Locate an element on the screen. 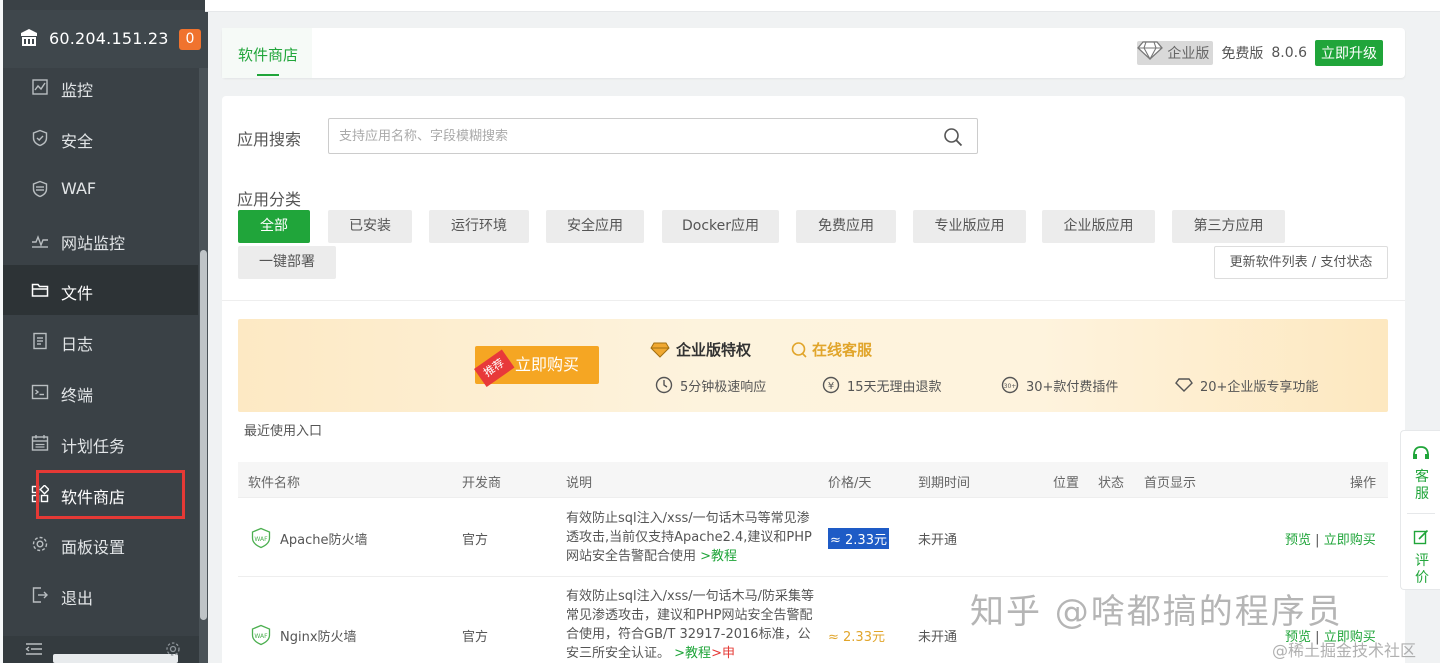  col-location: 位置 is located at coordinates (1066, 483).